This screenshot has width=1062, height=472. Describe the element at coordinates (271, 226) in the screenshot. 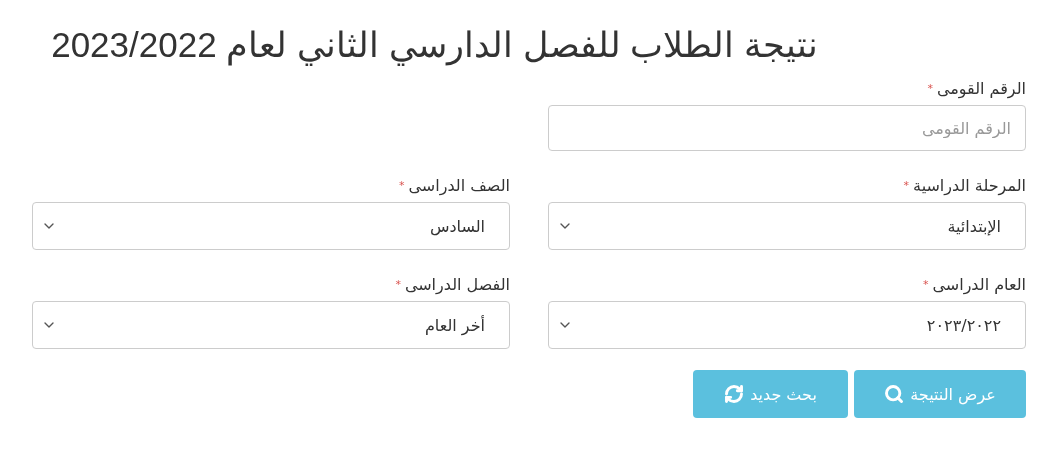

I see `select-field: السادس` at that location.